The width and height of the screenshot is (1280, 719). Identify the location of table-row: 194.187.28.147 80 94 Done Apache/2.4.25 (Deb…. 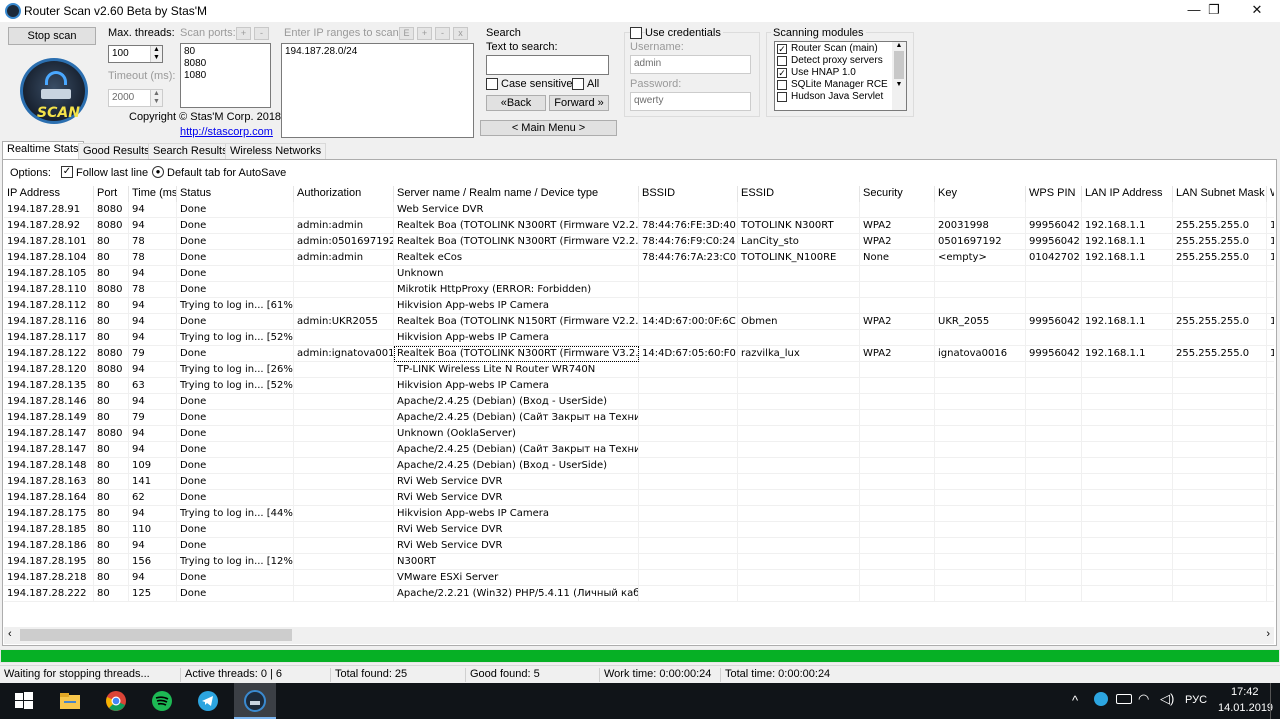
(639, 450).